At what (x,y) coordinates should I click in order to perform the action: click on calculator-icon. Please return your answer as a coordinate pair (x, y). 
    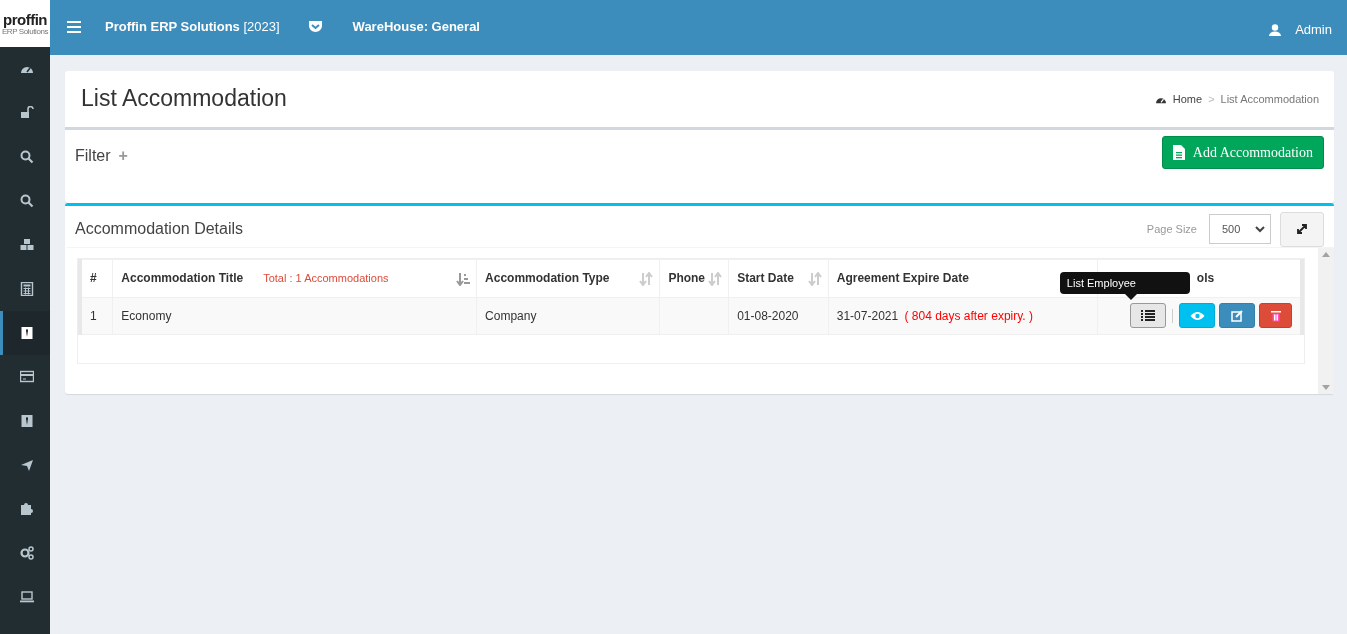
    Looking at the image, I should click on (26, 289).